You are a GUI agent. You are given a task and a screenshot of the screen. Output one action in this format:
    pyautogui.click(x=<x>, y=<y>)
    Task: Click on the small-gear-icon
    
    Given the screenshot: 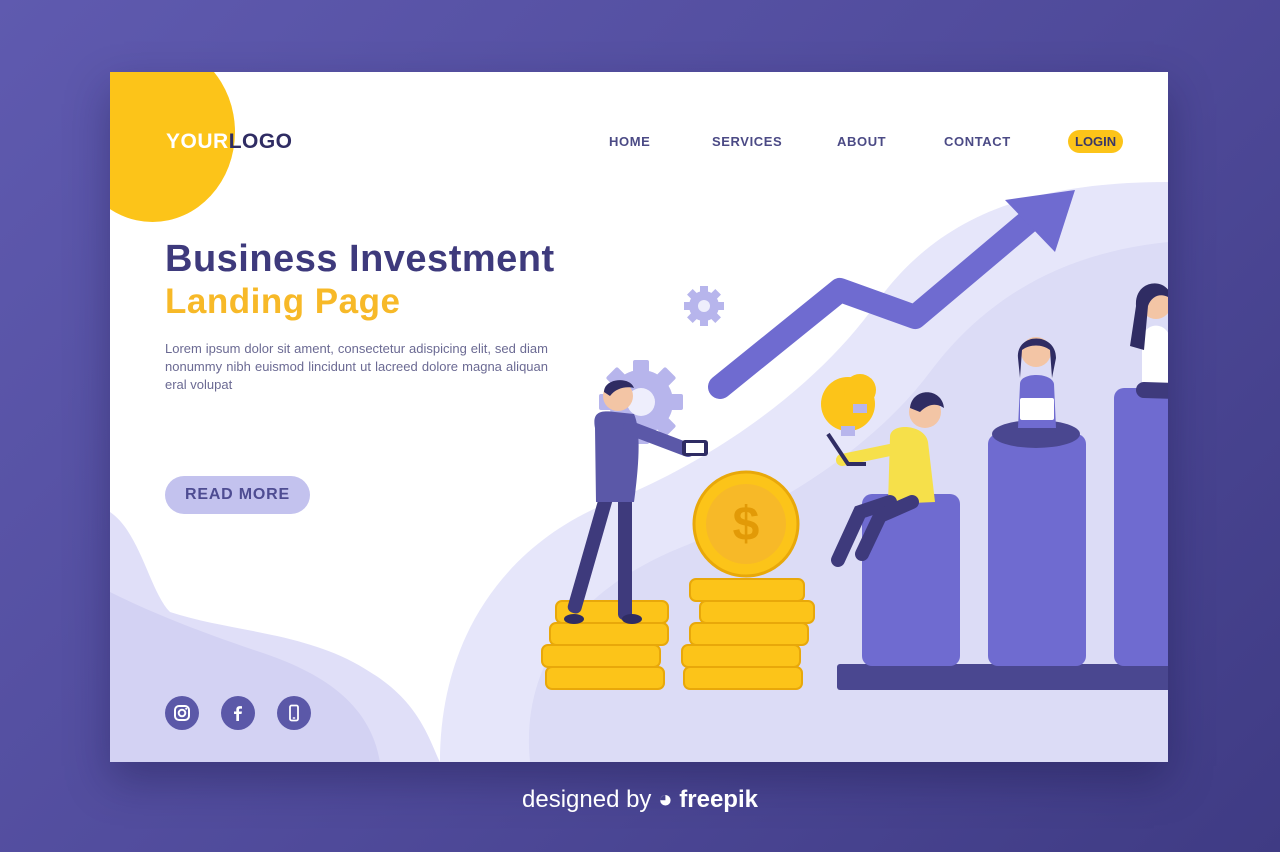 What is the action you would take?
    pyautogui.click(x=704, y=306)
    